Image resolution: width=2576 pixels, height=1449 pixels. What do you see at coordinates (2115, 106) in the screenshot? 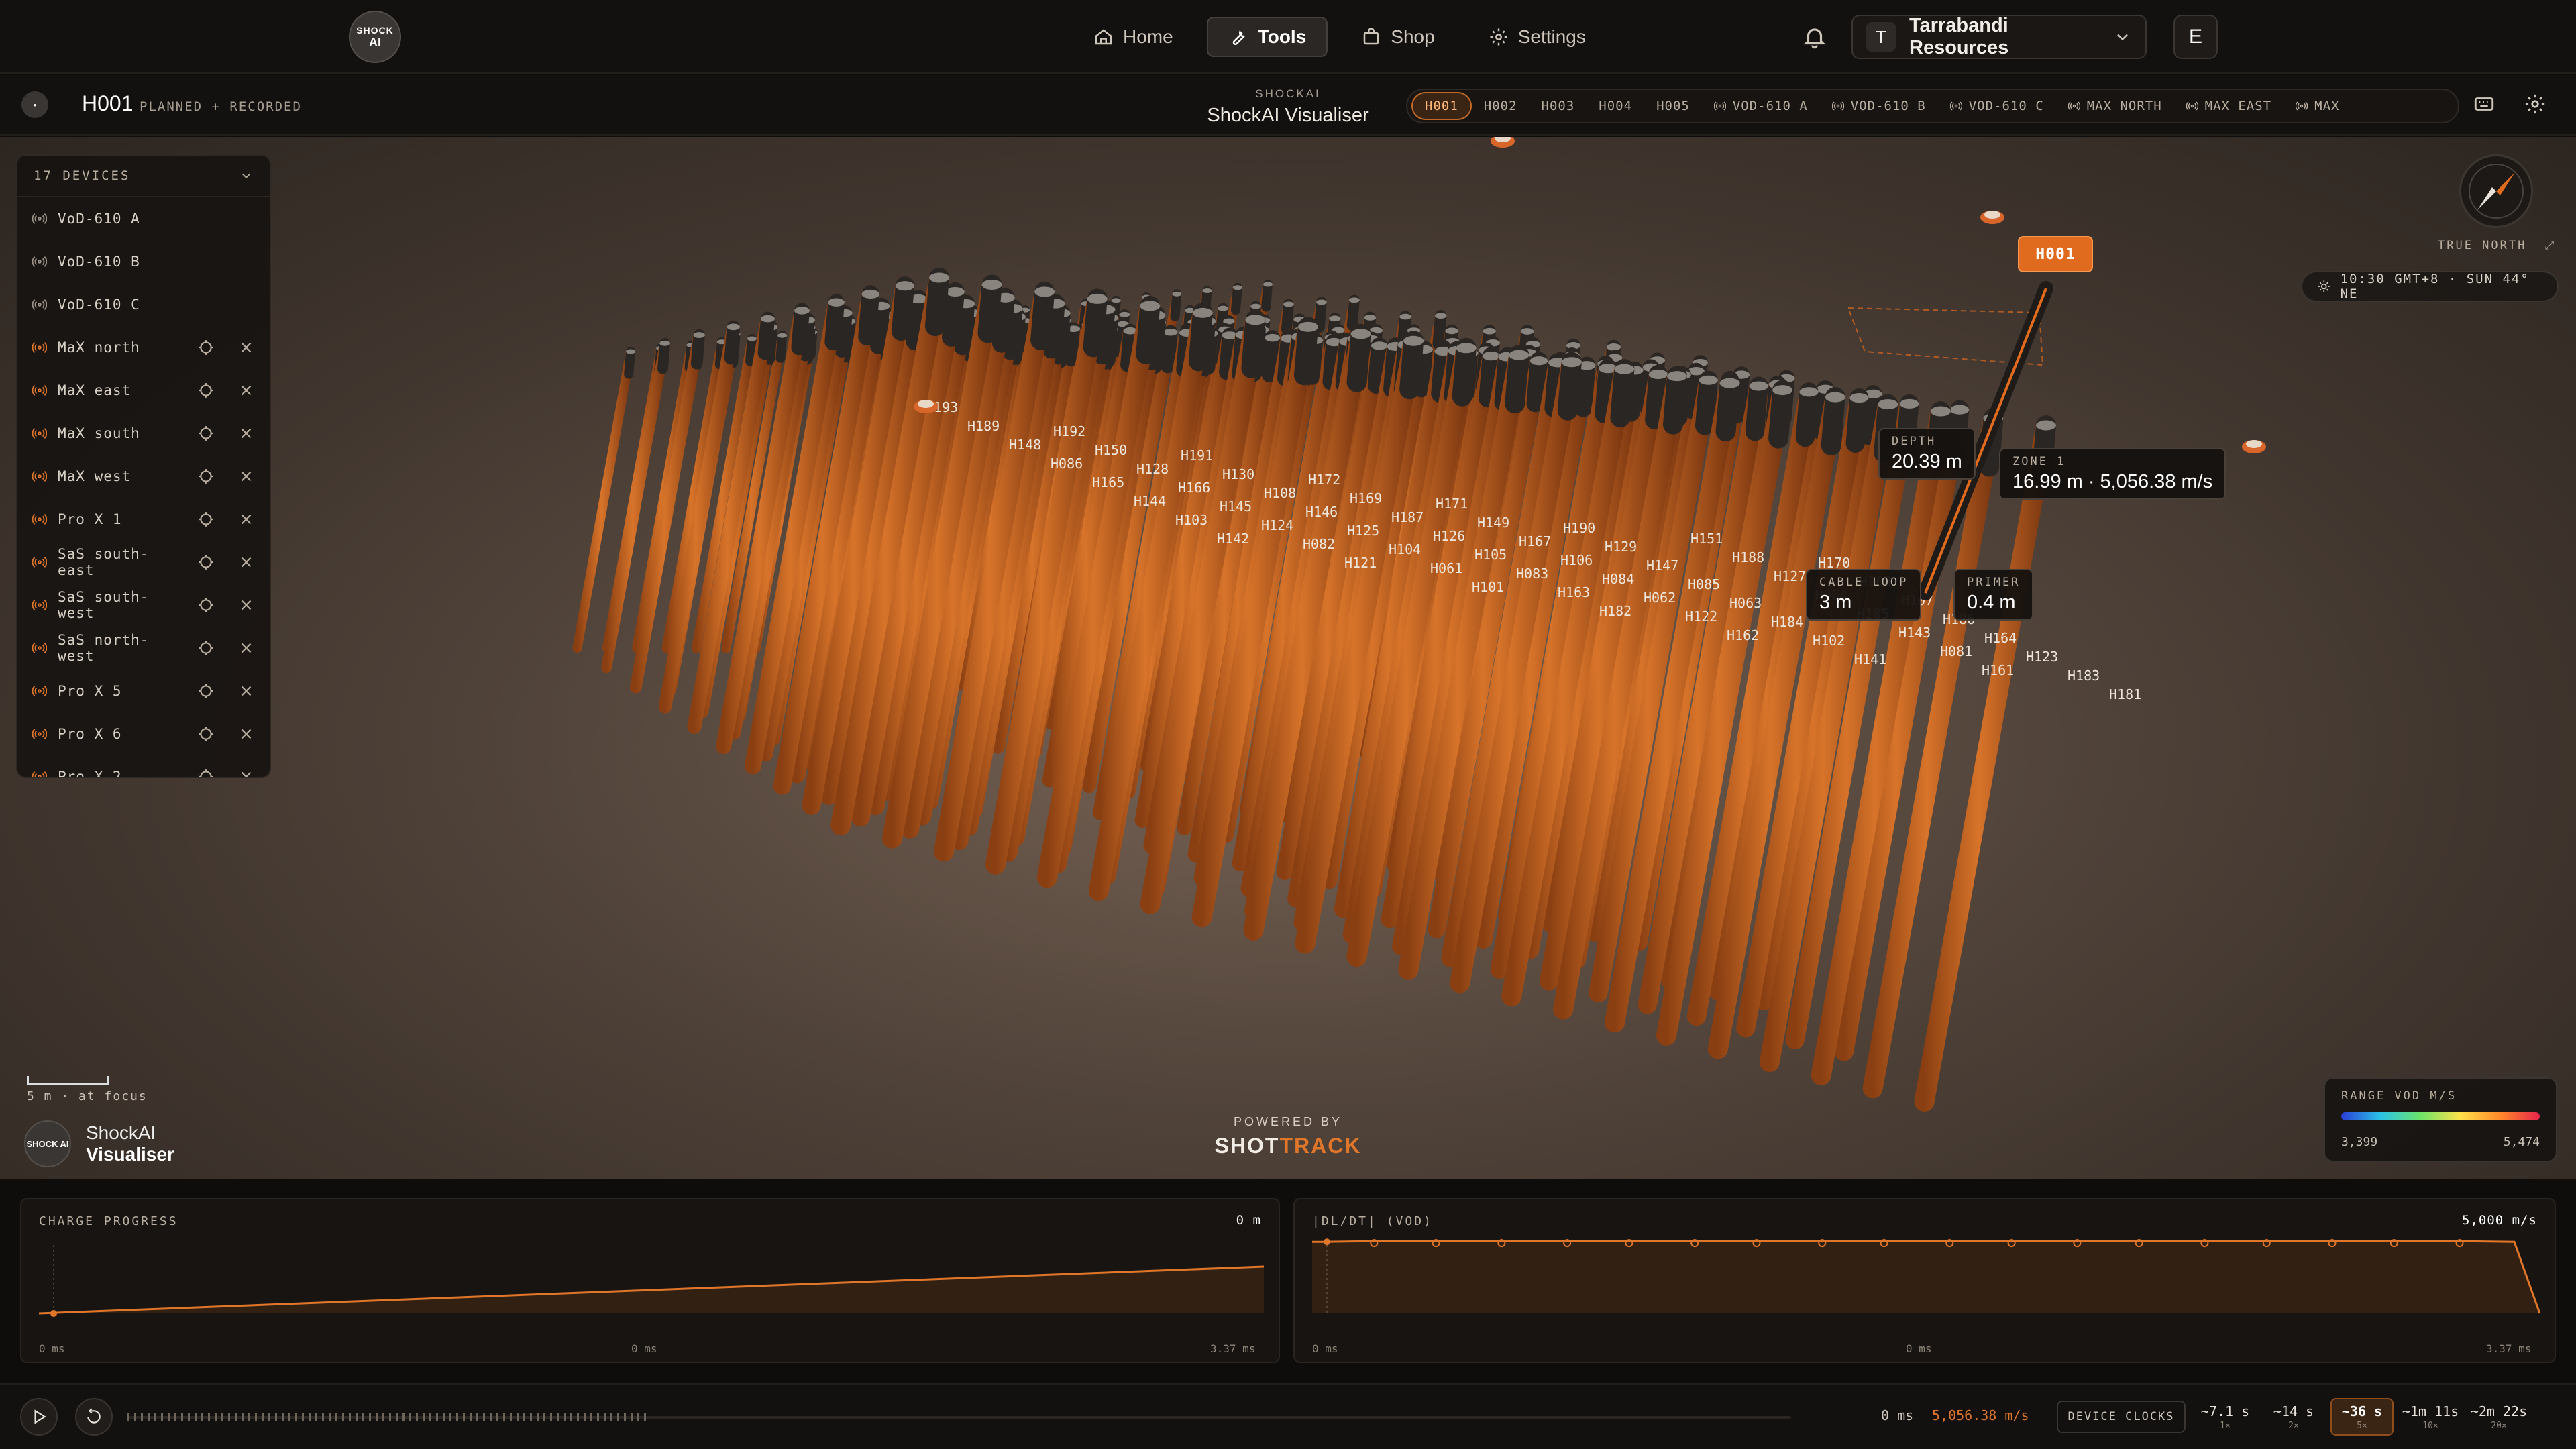
I see `hole-tab-max-north: MAX NORTH` at bounding box center [2115, 106].